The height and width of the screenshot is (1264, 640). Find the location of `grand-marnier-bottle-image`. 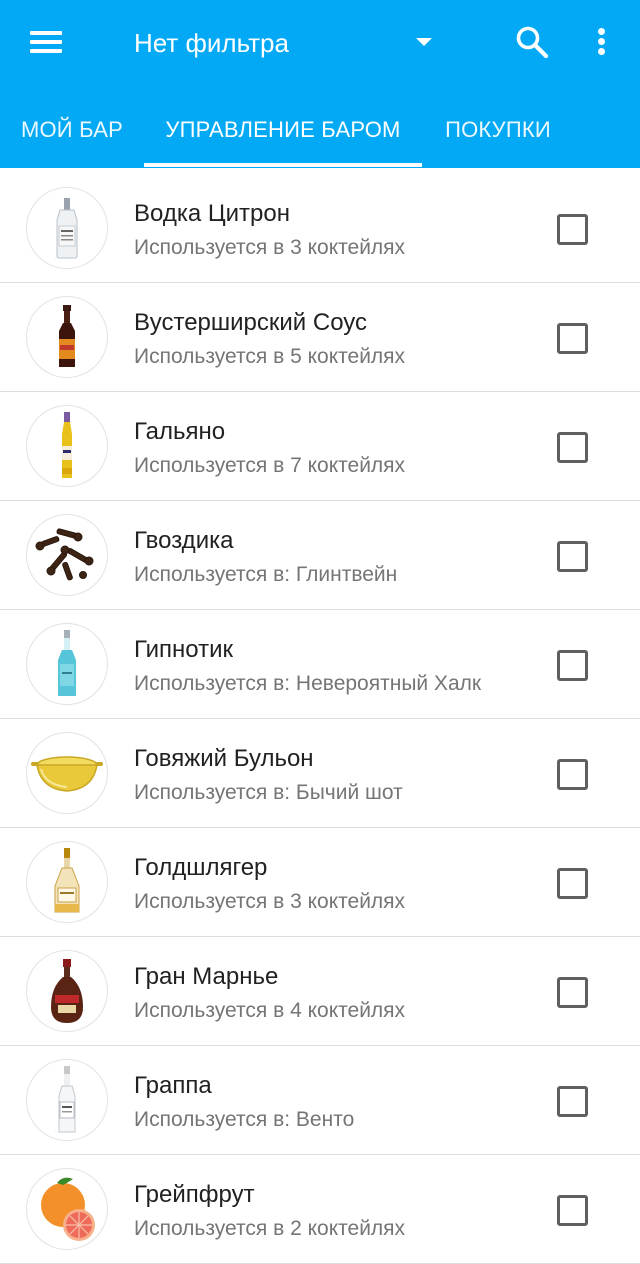

grand-marnier-bottle-image is located at coordinates (67, 991).